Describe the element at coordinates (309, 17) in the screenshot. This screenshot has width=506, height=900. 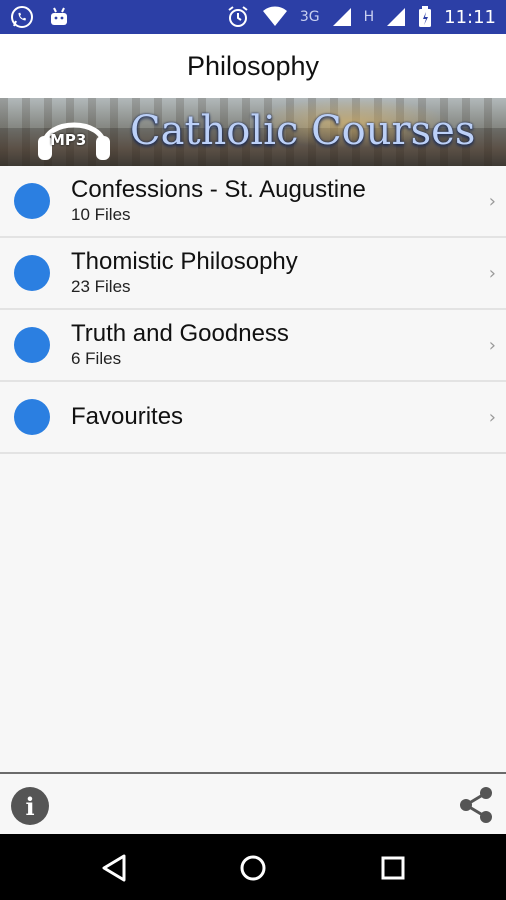
I see `network-3g-label: 3G` at that location.